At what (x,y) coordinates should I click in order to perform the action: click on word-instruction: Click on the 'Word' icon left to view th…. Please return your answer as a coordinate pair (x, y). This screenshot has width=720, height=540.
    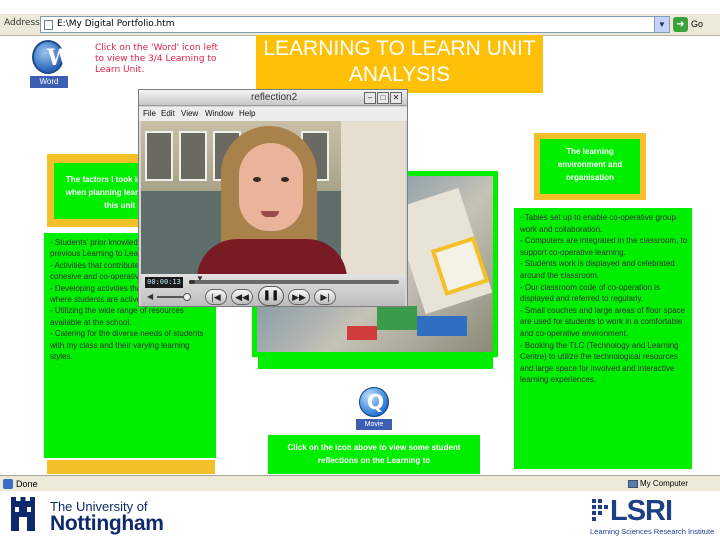
    Looking at the image, I should click on (157, 59).